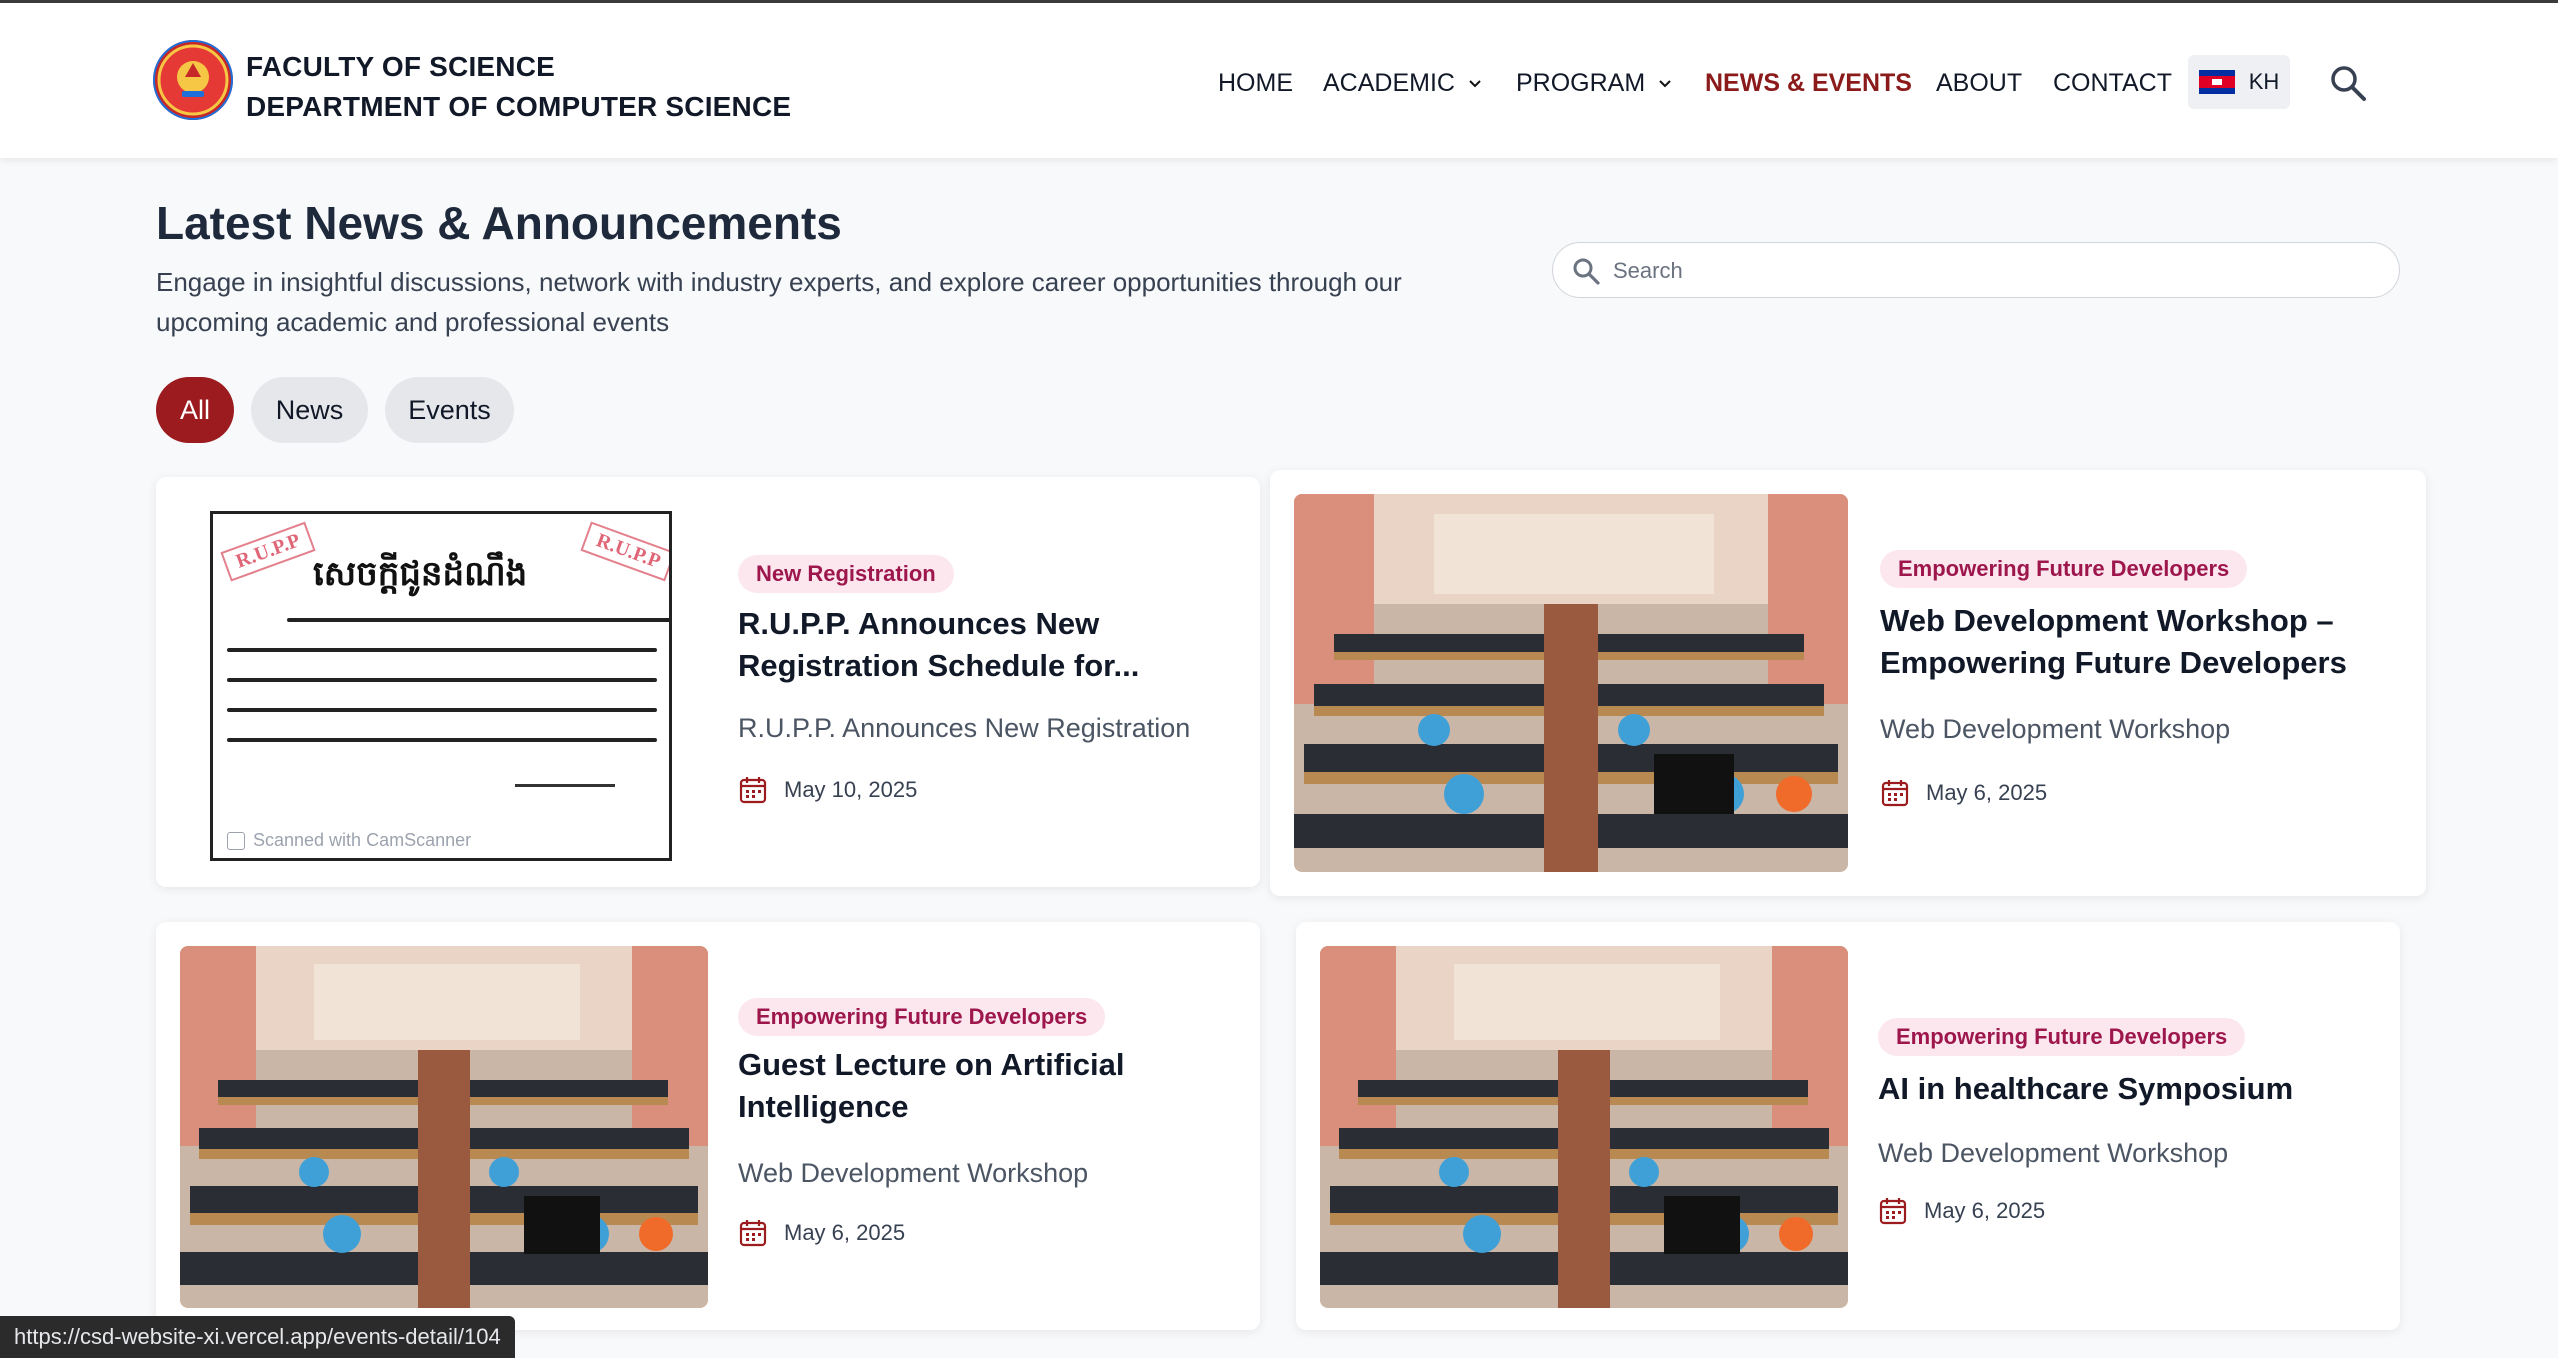 The width and height of the screenshot is (2558, 1358). I want to click on nav-about: ABOUT, so click(1979, 83).